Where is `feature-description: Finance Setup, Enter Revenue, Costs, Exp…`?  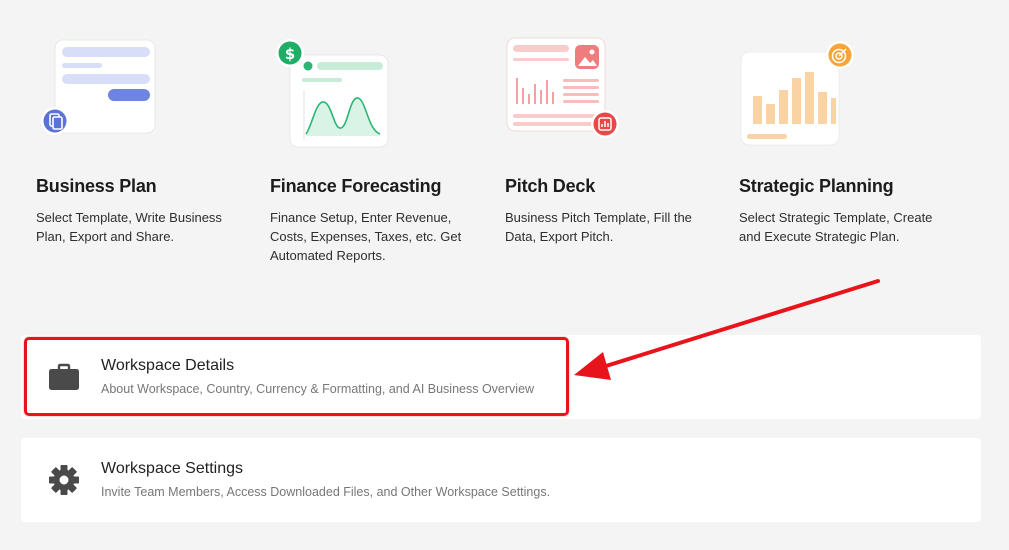
feature-description: Finance Setup, Enter Revenue, Costs, Exp… is located at coordinates (366, 236).